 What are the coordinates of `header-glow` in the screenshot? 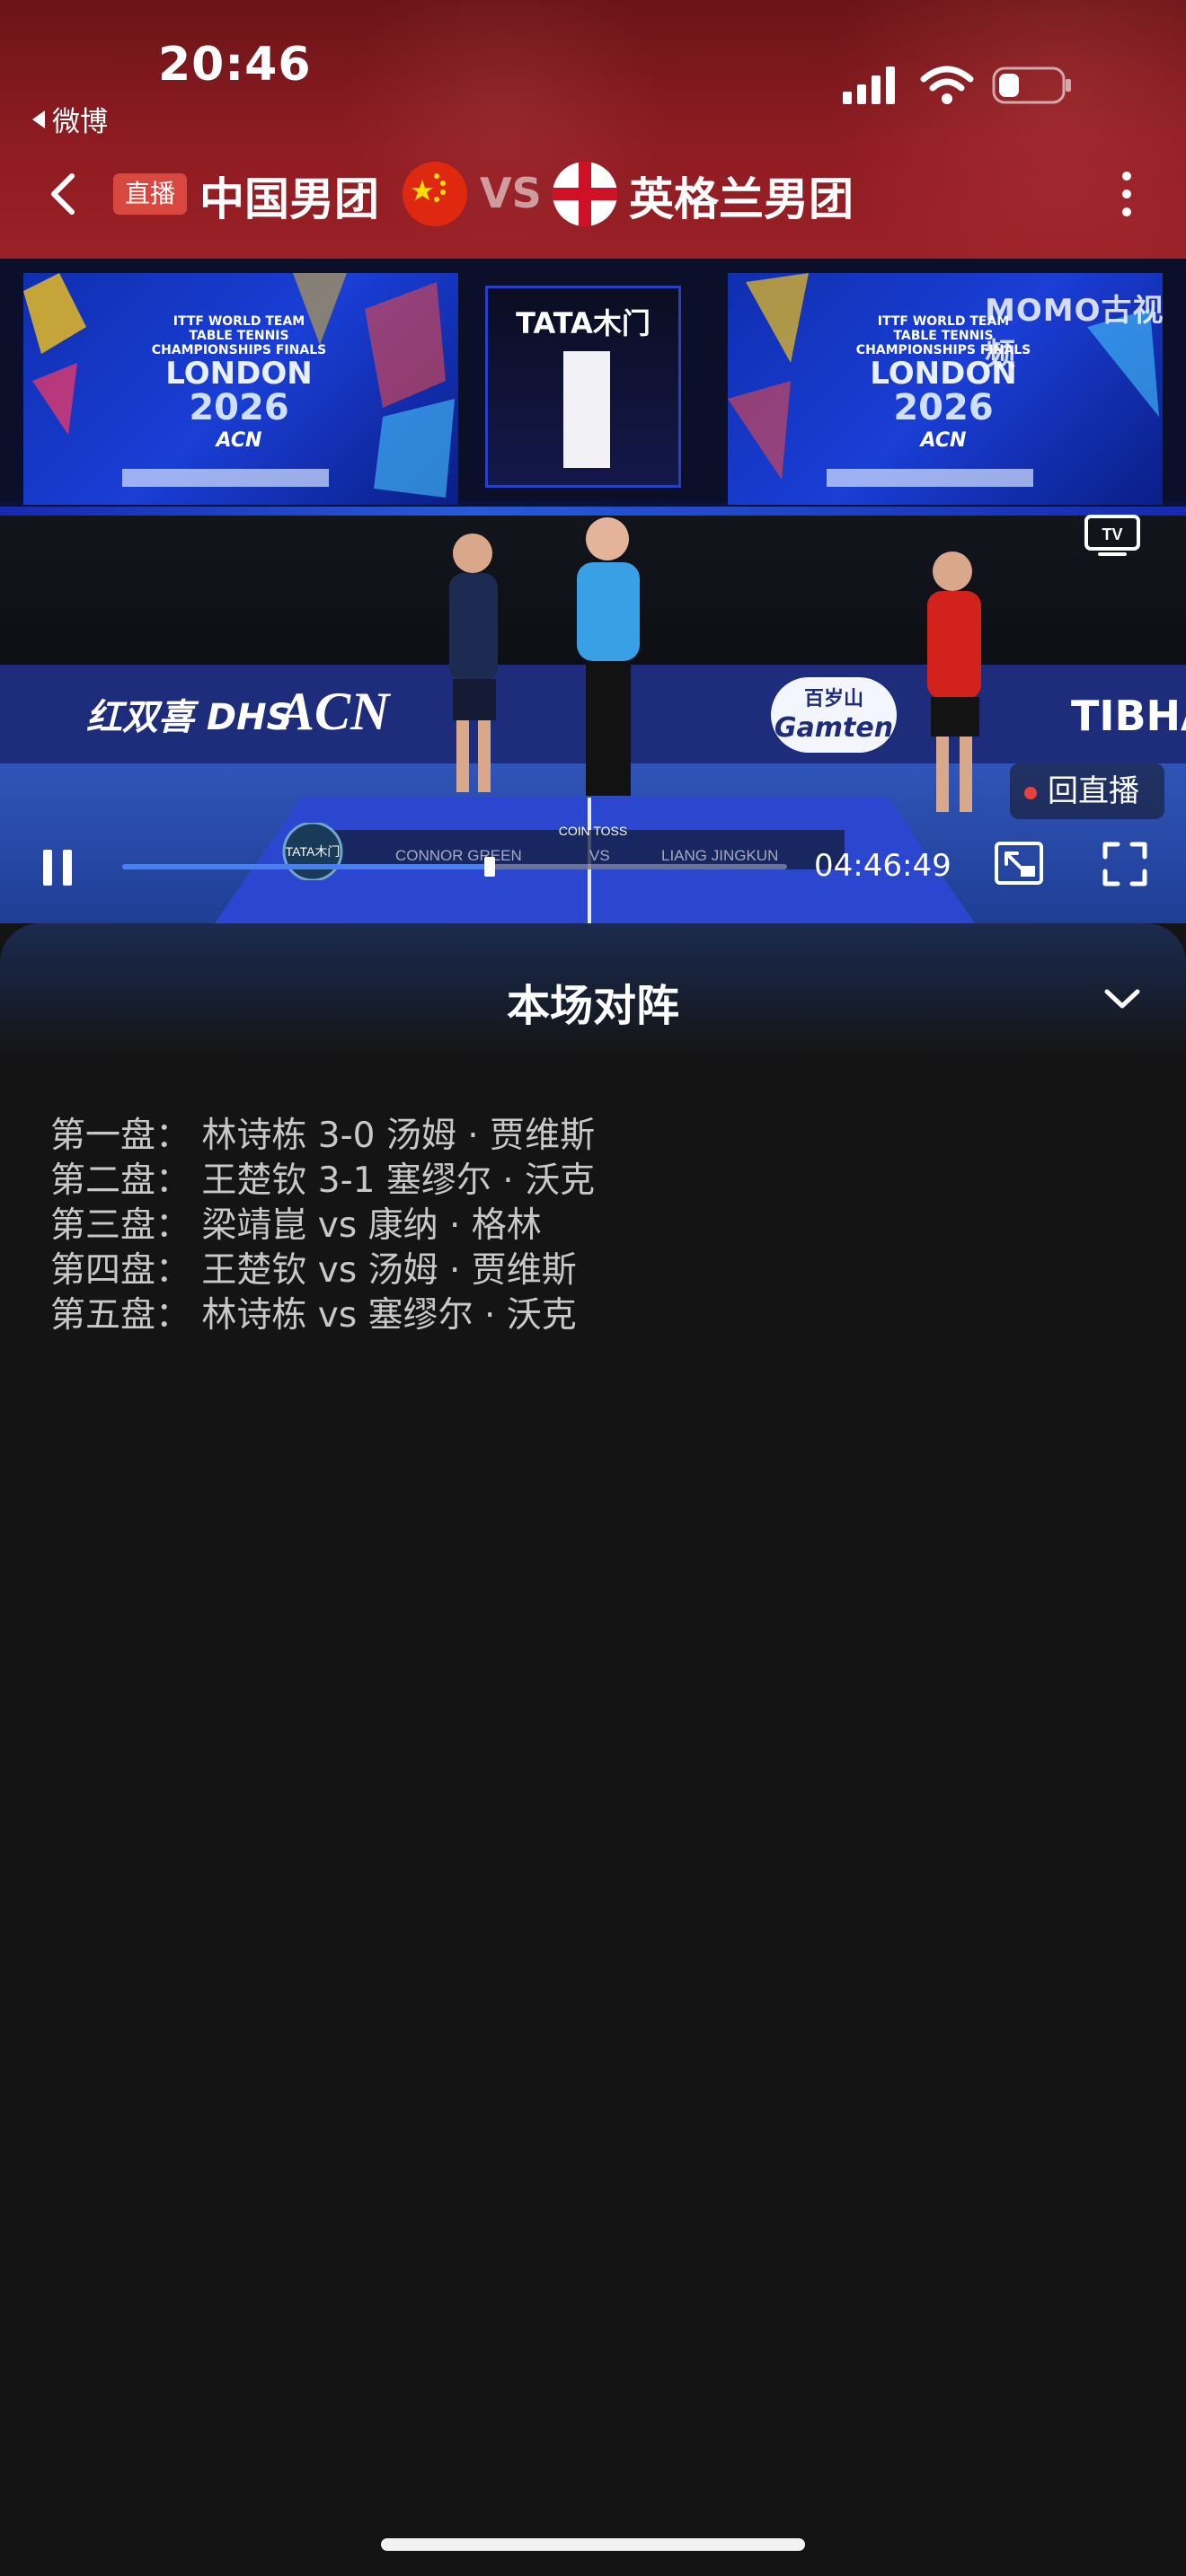 It's located at (1006, 129).